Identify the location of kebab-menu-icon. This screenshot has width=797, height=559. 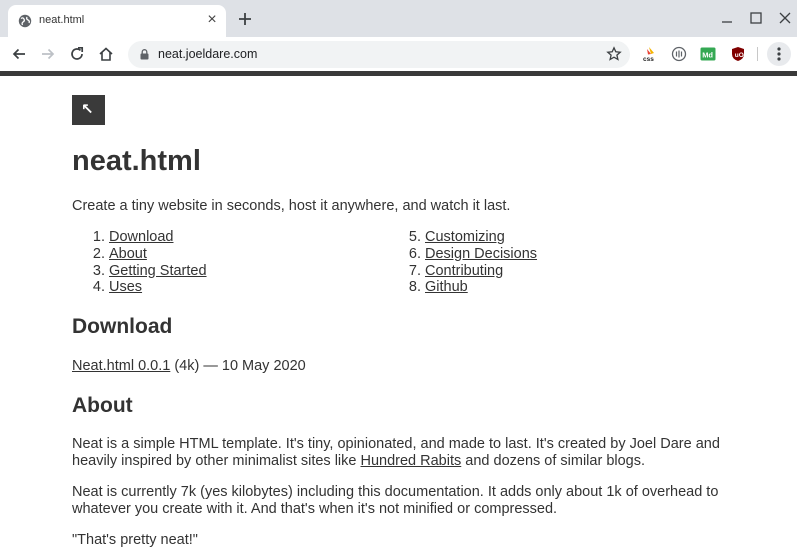
(779, 54).